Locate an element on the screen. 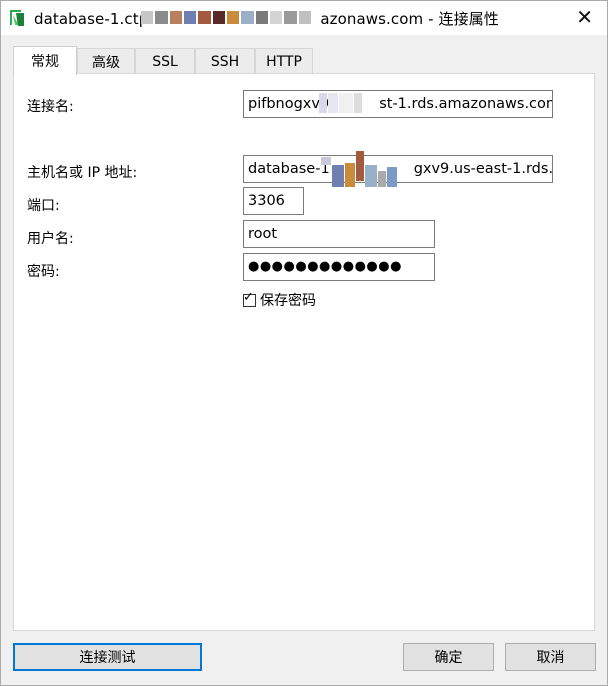 The image size is (608, 686). save-password-option: ✓ 保存密码 is located at coordinates (279, 300).